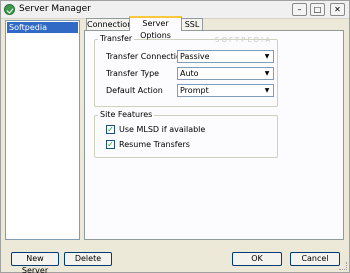  Describe the element at coordinates (195, 56) in the screenshot. I see `transfer-connection-value: Passive` at that location.